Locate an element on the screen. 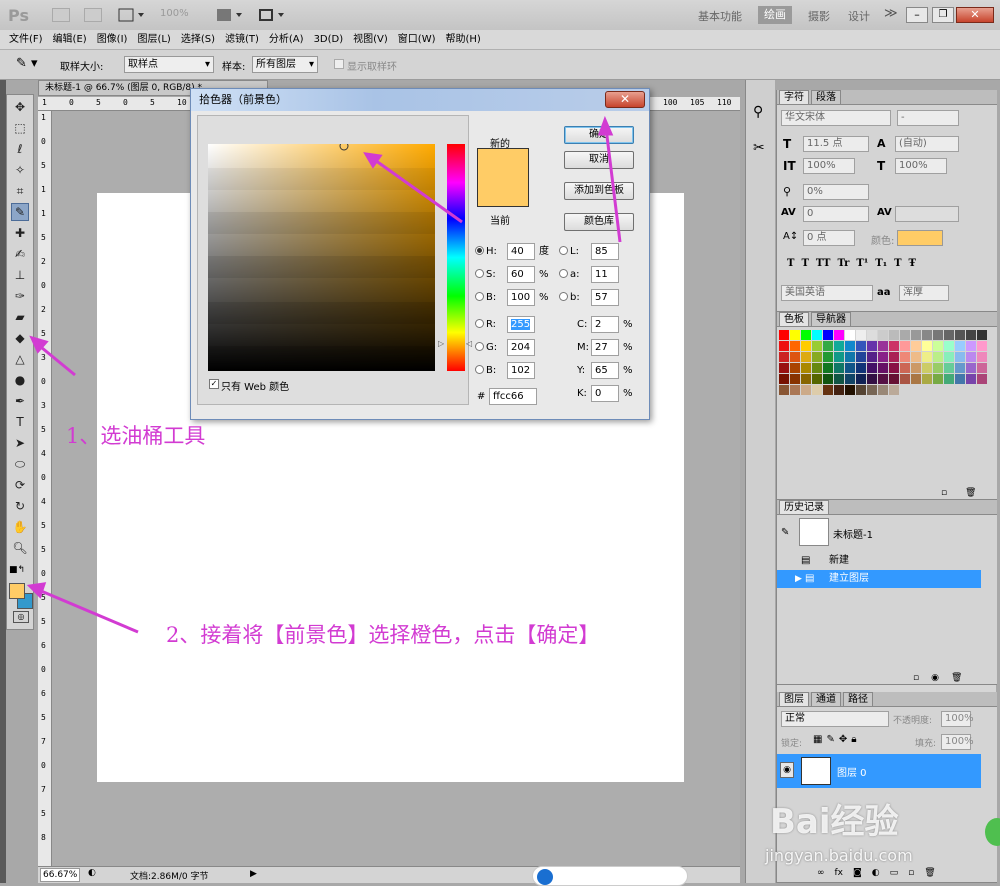 This screenshot has width=1000, height=886. clone-source-icon: ✂ is located at coordinates (759, 148).